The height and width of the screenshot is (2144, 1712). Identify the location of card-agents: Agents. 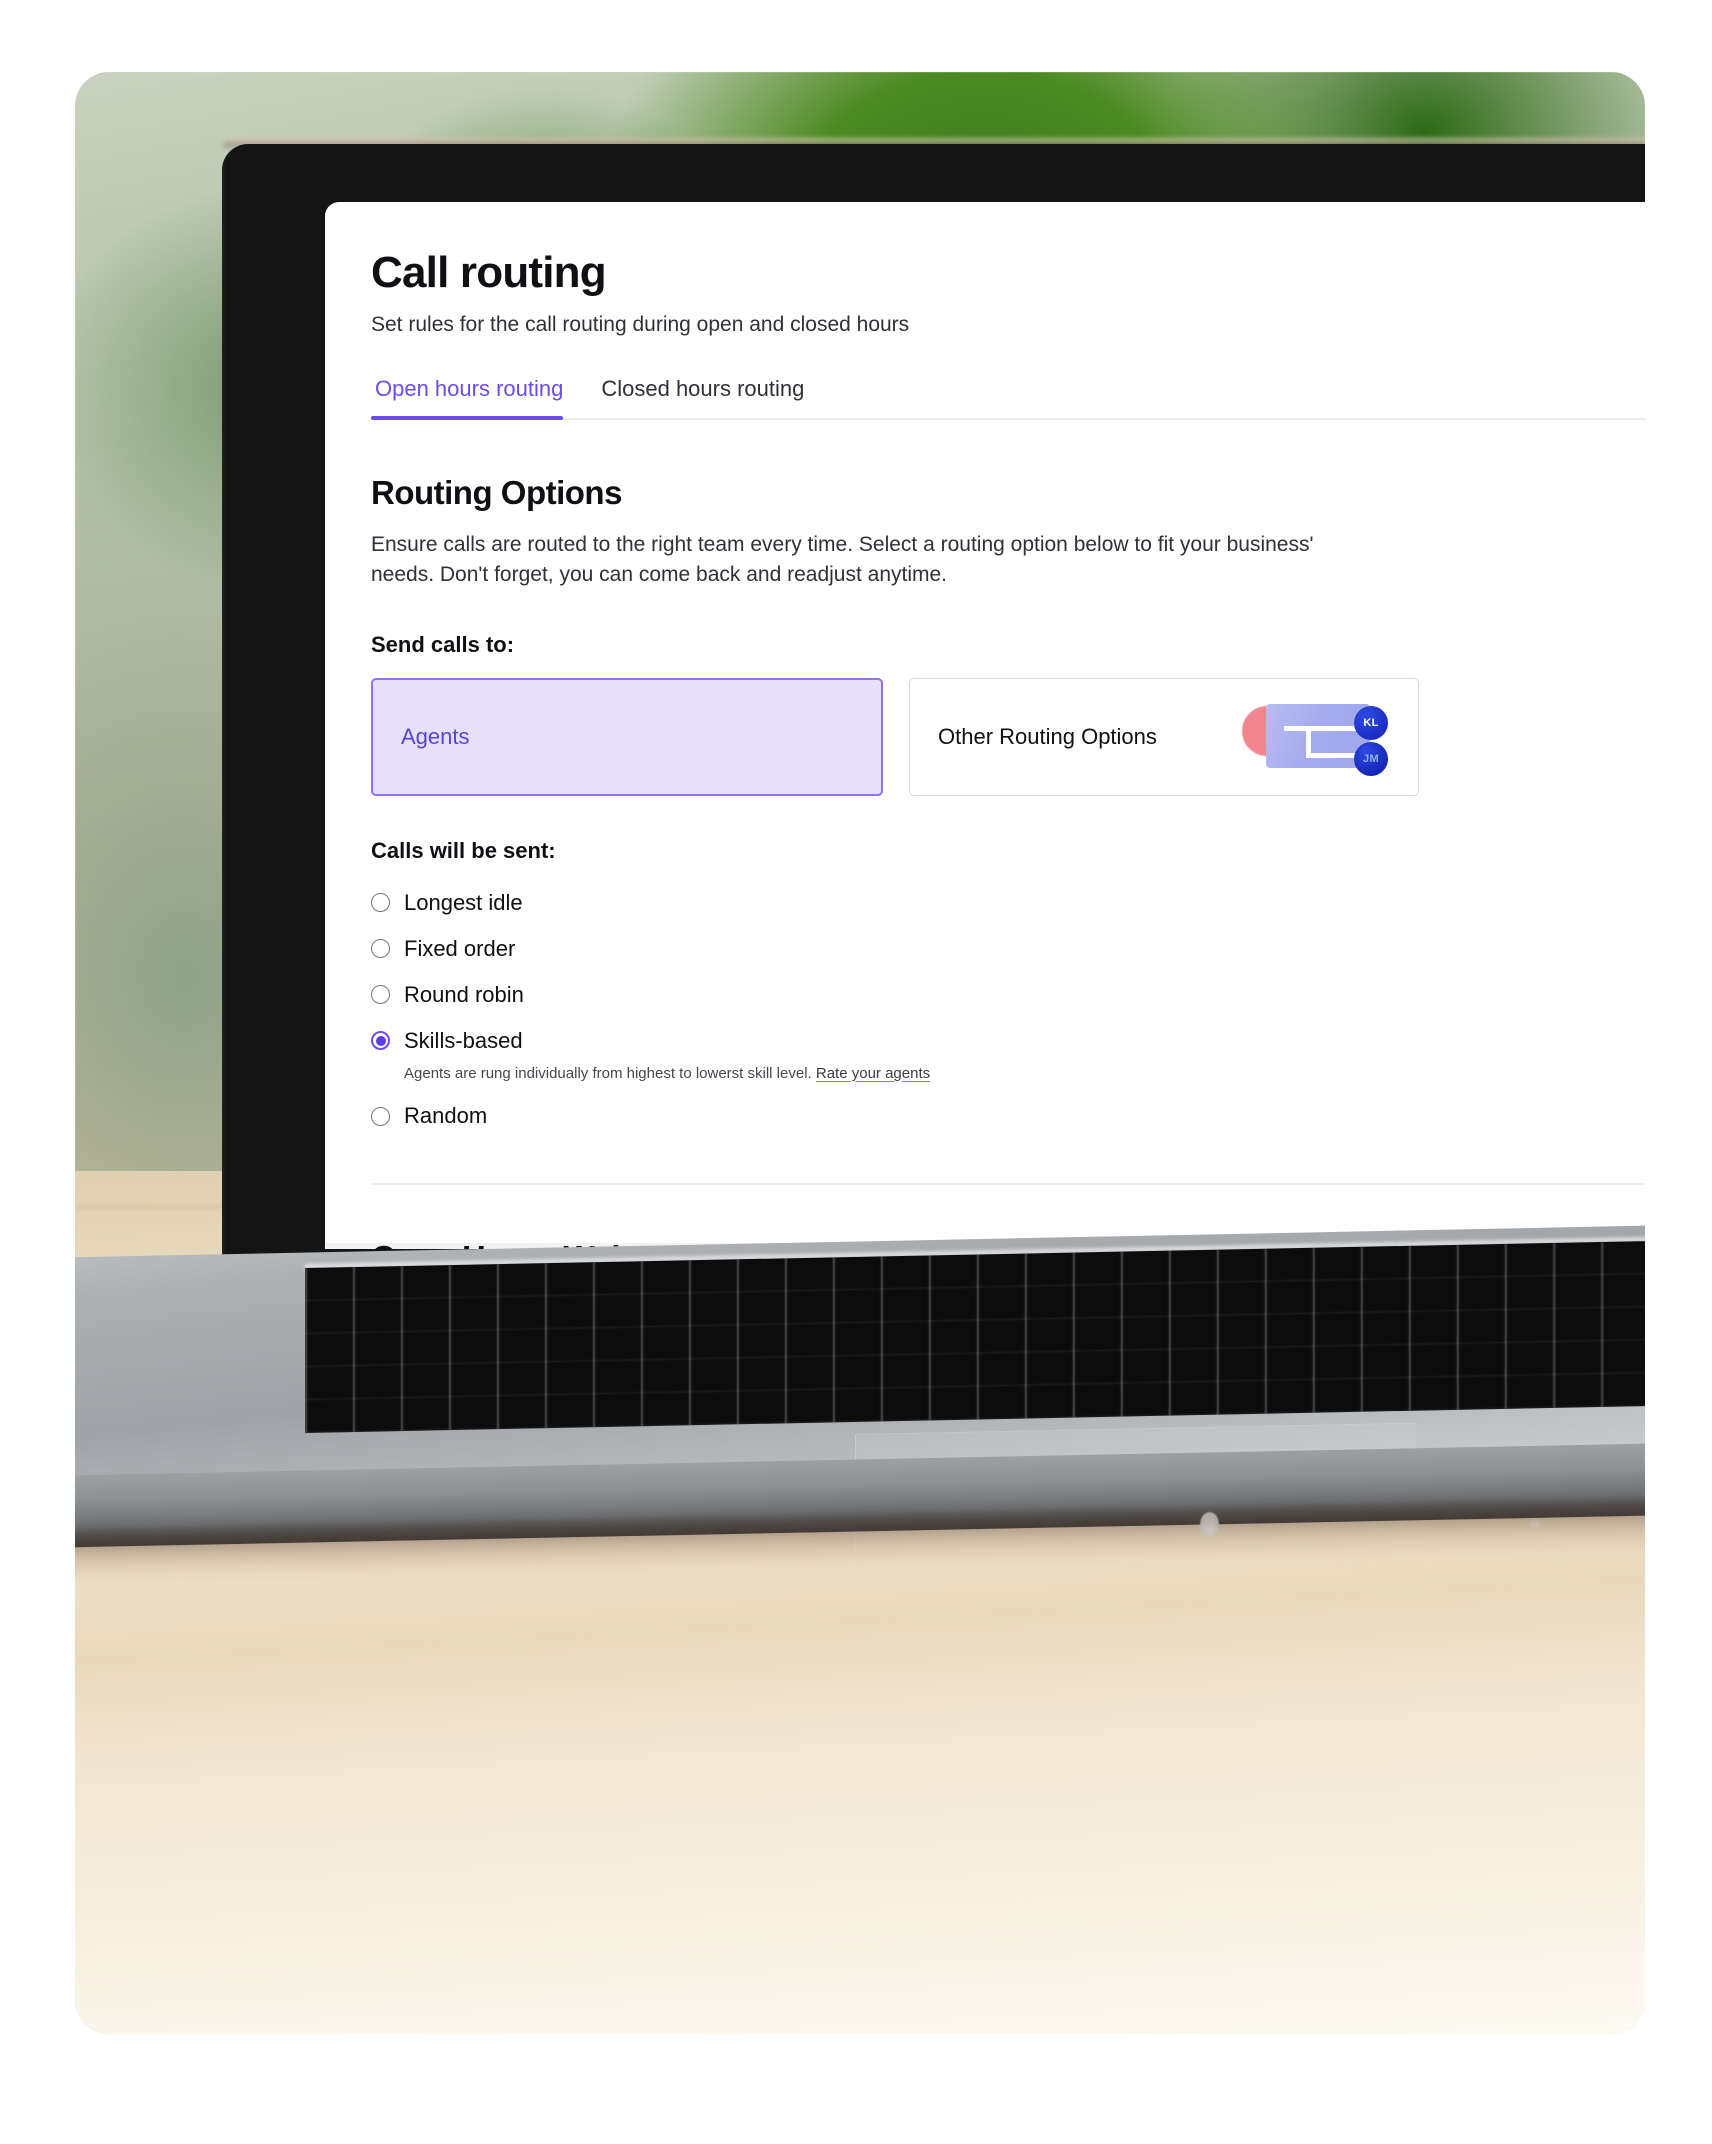
(627, 736).